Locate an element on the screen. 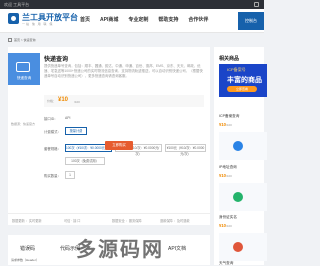 This screenshot has width=320, height=266. related-item-name: 身份证实名 is located at coordinates (228, 217).